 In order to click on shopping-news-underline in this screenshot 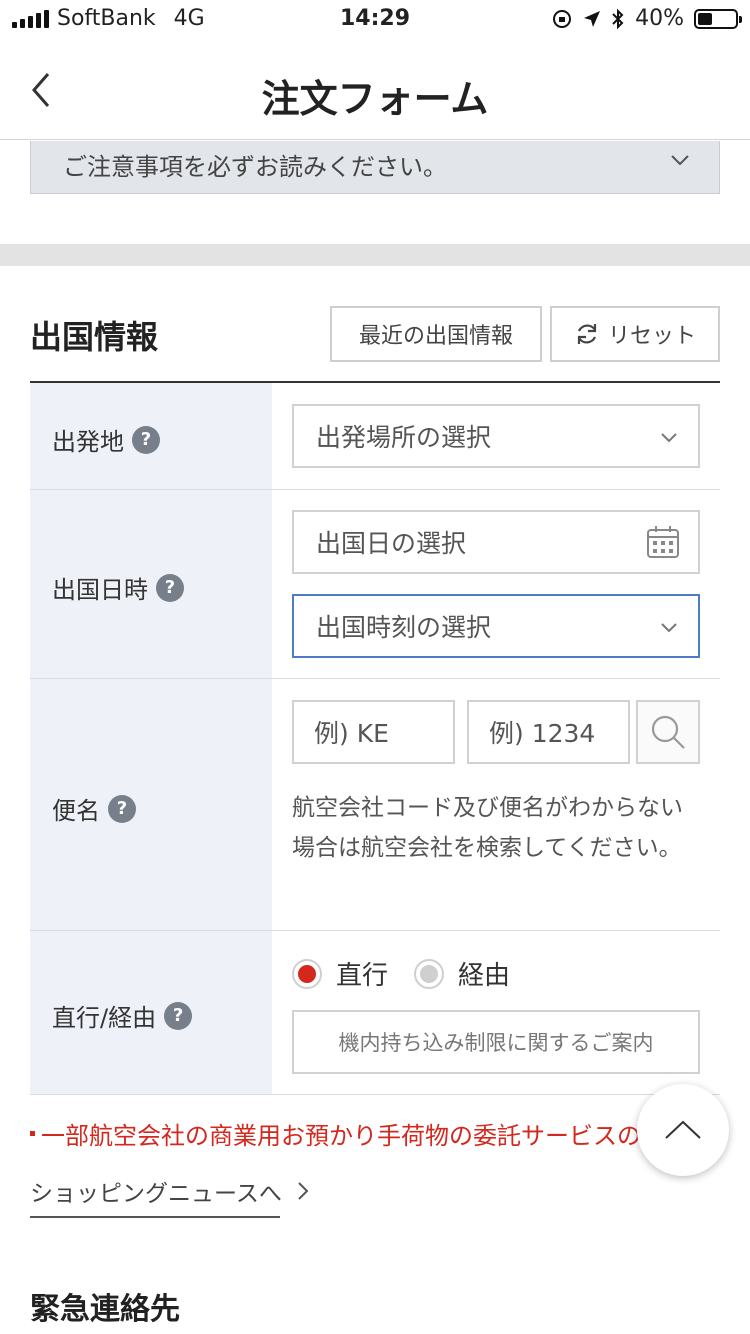, I will do `click(155, 1217)`.